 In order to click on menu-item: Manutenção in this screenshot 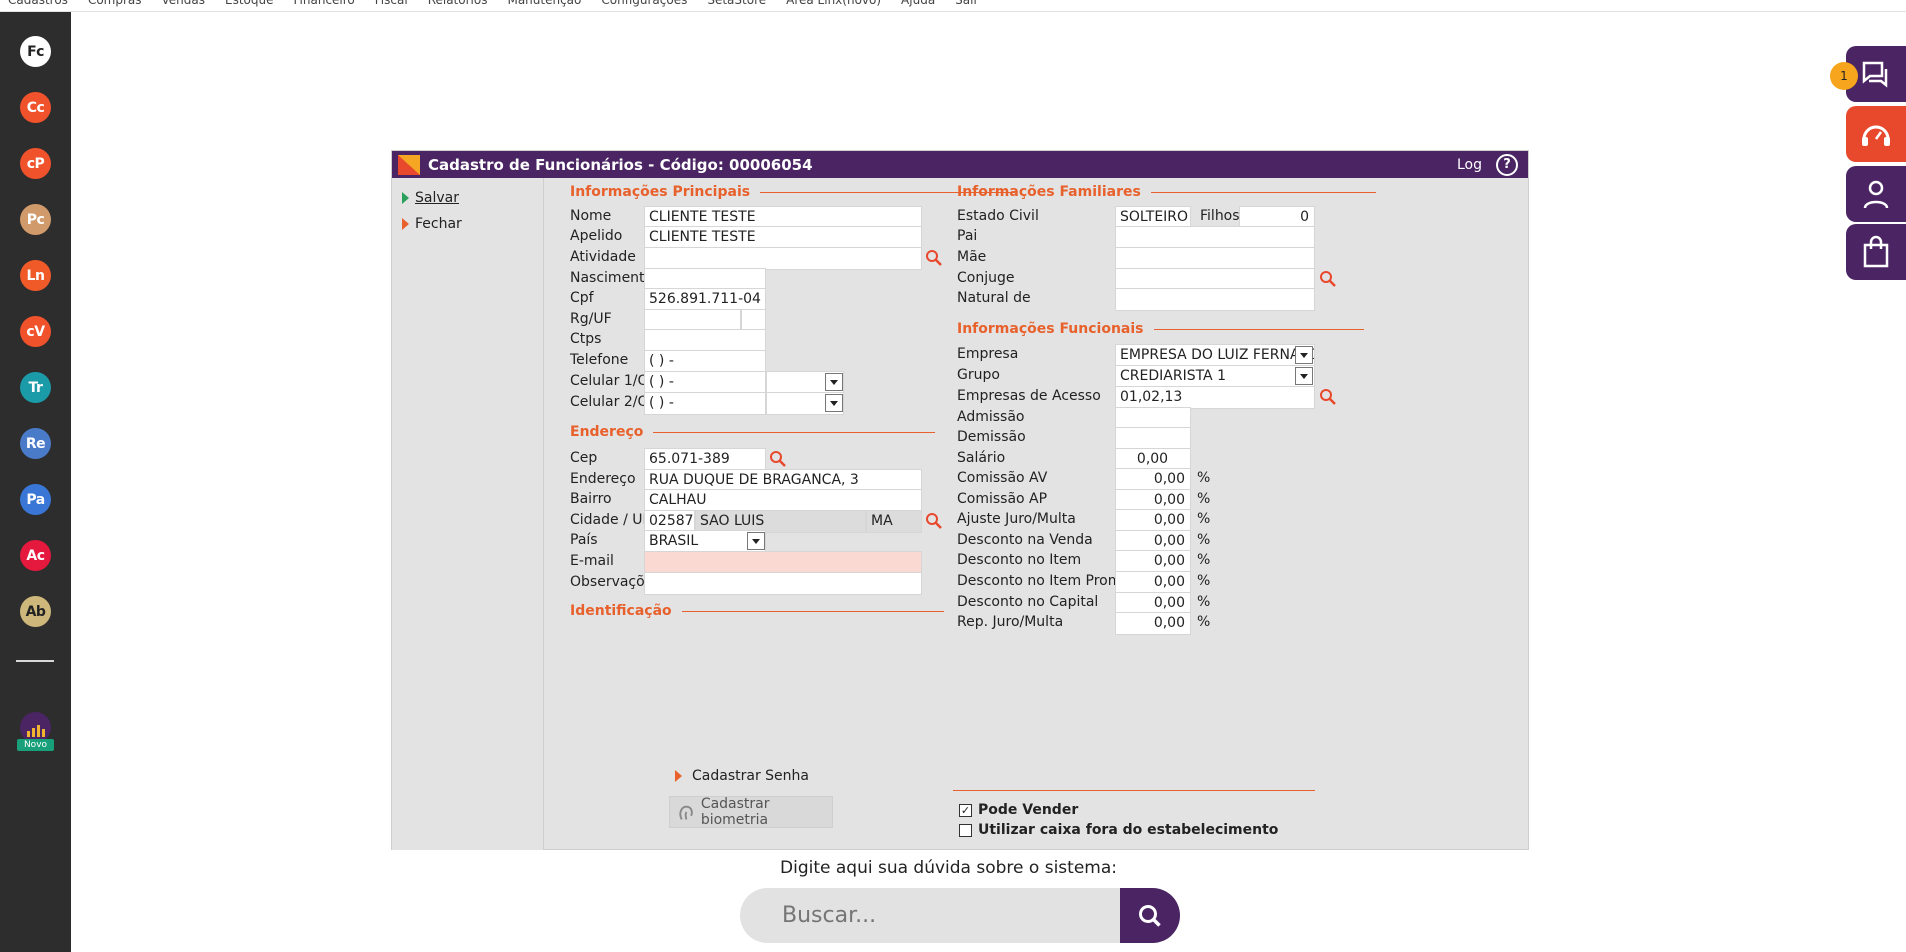, I will do `click(544, 5)`.